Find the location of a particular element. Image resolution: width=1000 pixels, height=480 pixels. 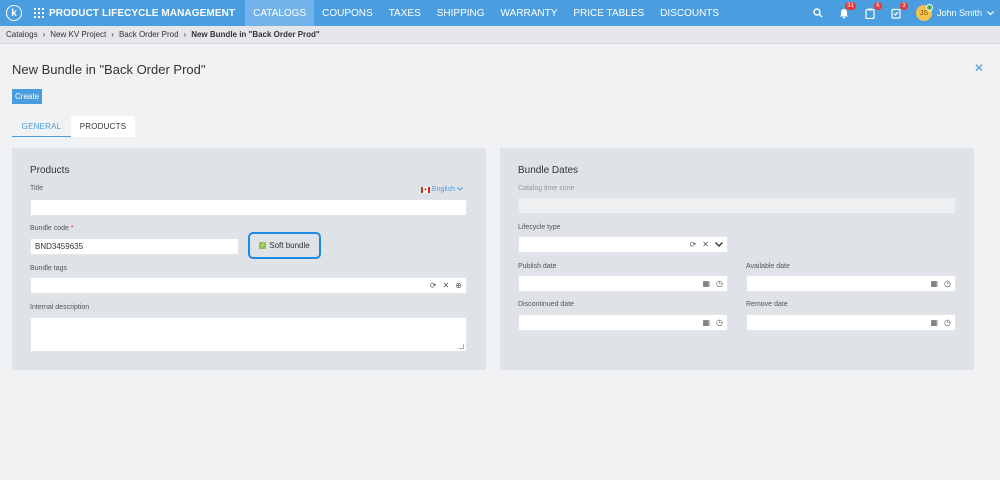

app-logo-icon: k is located at coordinates (14, 13).